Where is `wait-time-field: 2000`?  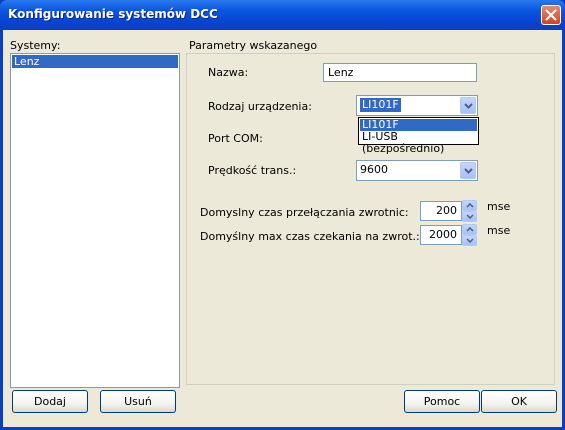
wait-time-field: 2000 is located at coordinates (441, 235).